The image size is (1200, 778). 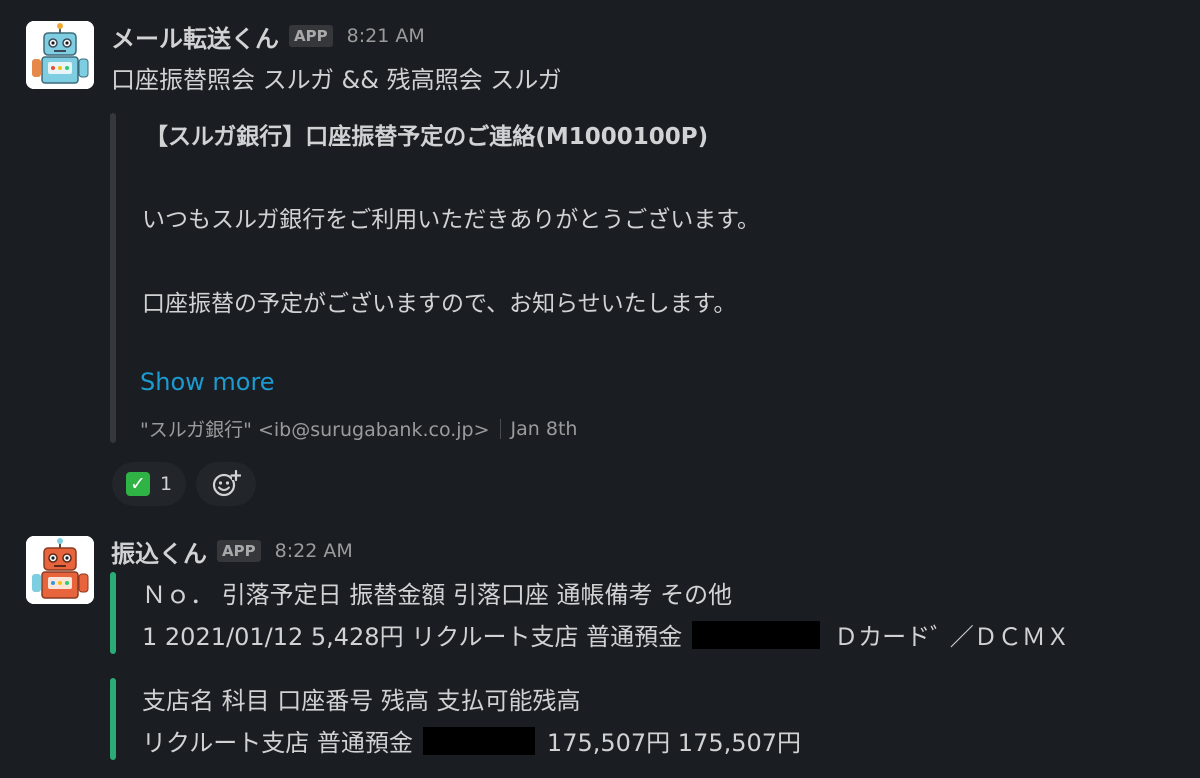 I want to click on attachment-title: 【スルガ銀行】口座振替予定のご連絡(M1000100P), so click(x=427, y=137).